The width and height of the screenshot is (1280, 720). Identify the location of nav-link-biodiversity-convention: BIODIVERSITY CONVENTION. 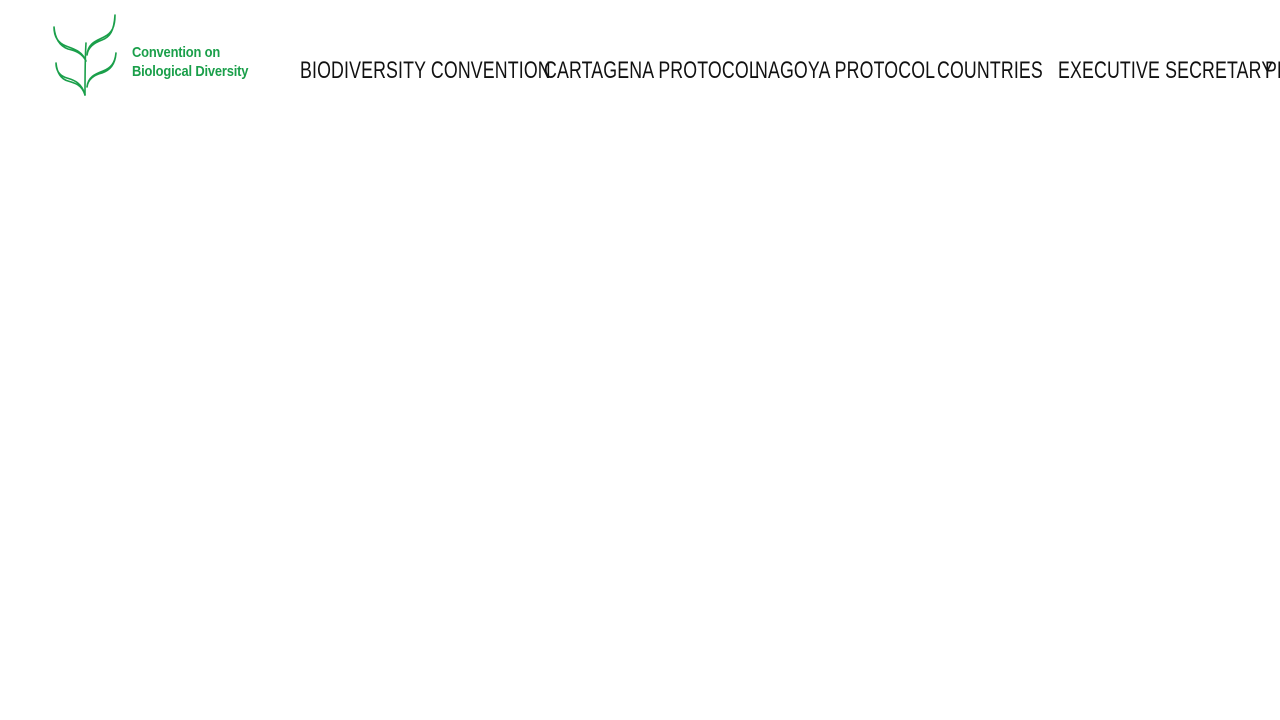
(425, 71).